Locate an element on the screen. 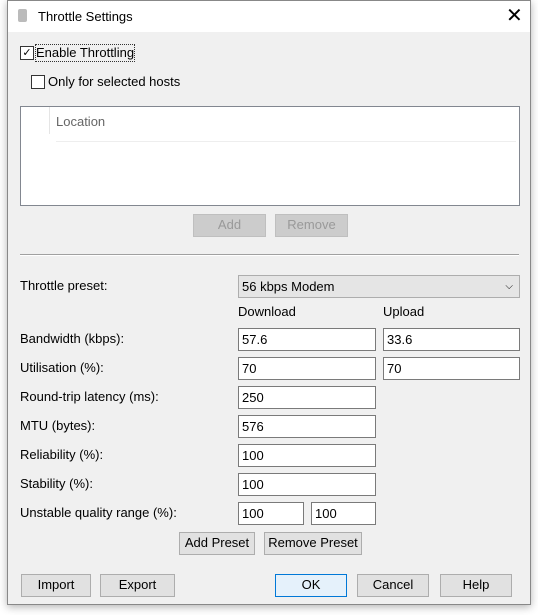 Image resolution: width=538 pixels, height=615 pixels. separator is located at coordinates (269, 255).